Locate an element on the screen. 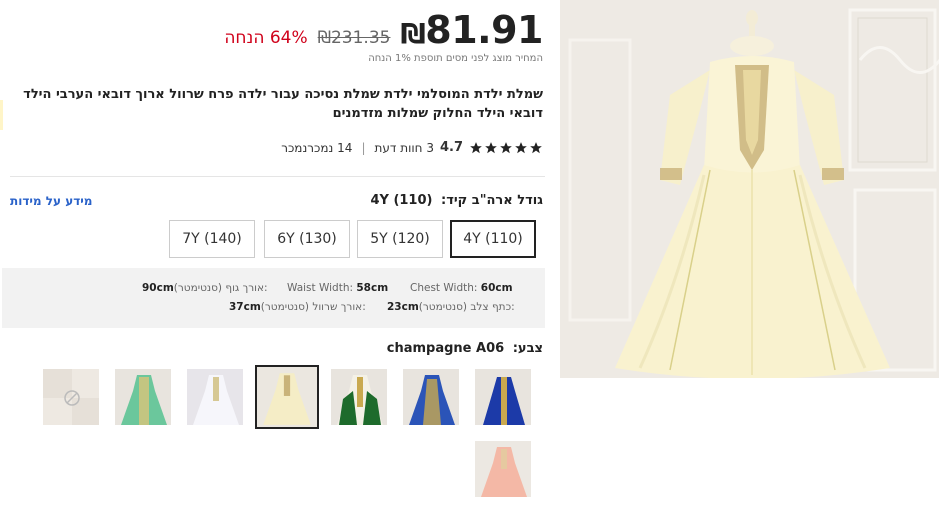 This screenshot has width=939, height=515. color-swatch-unavailable is located at coordinates (71, 397).